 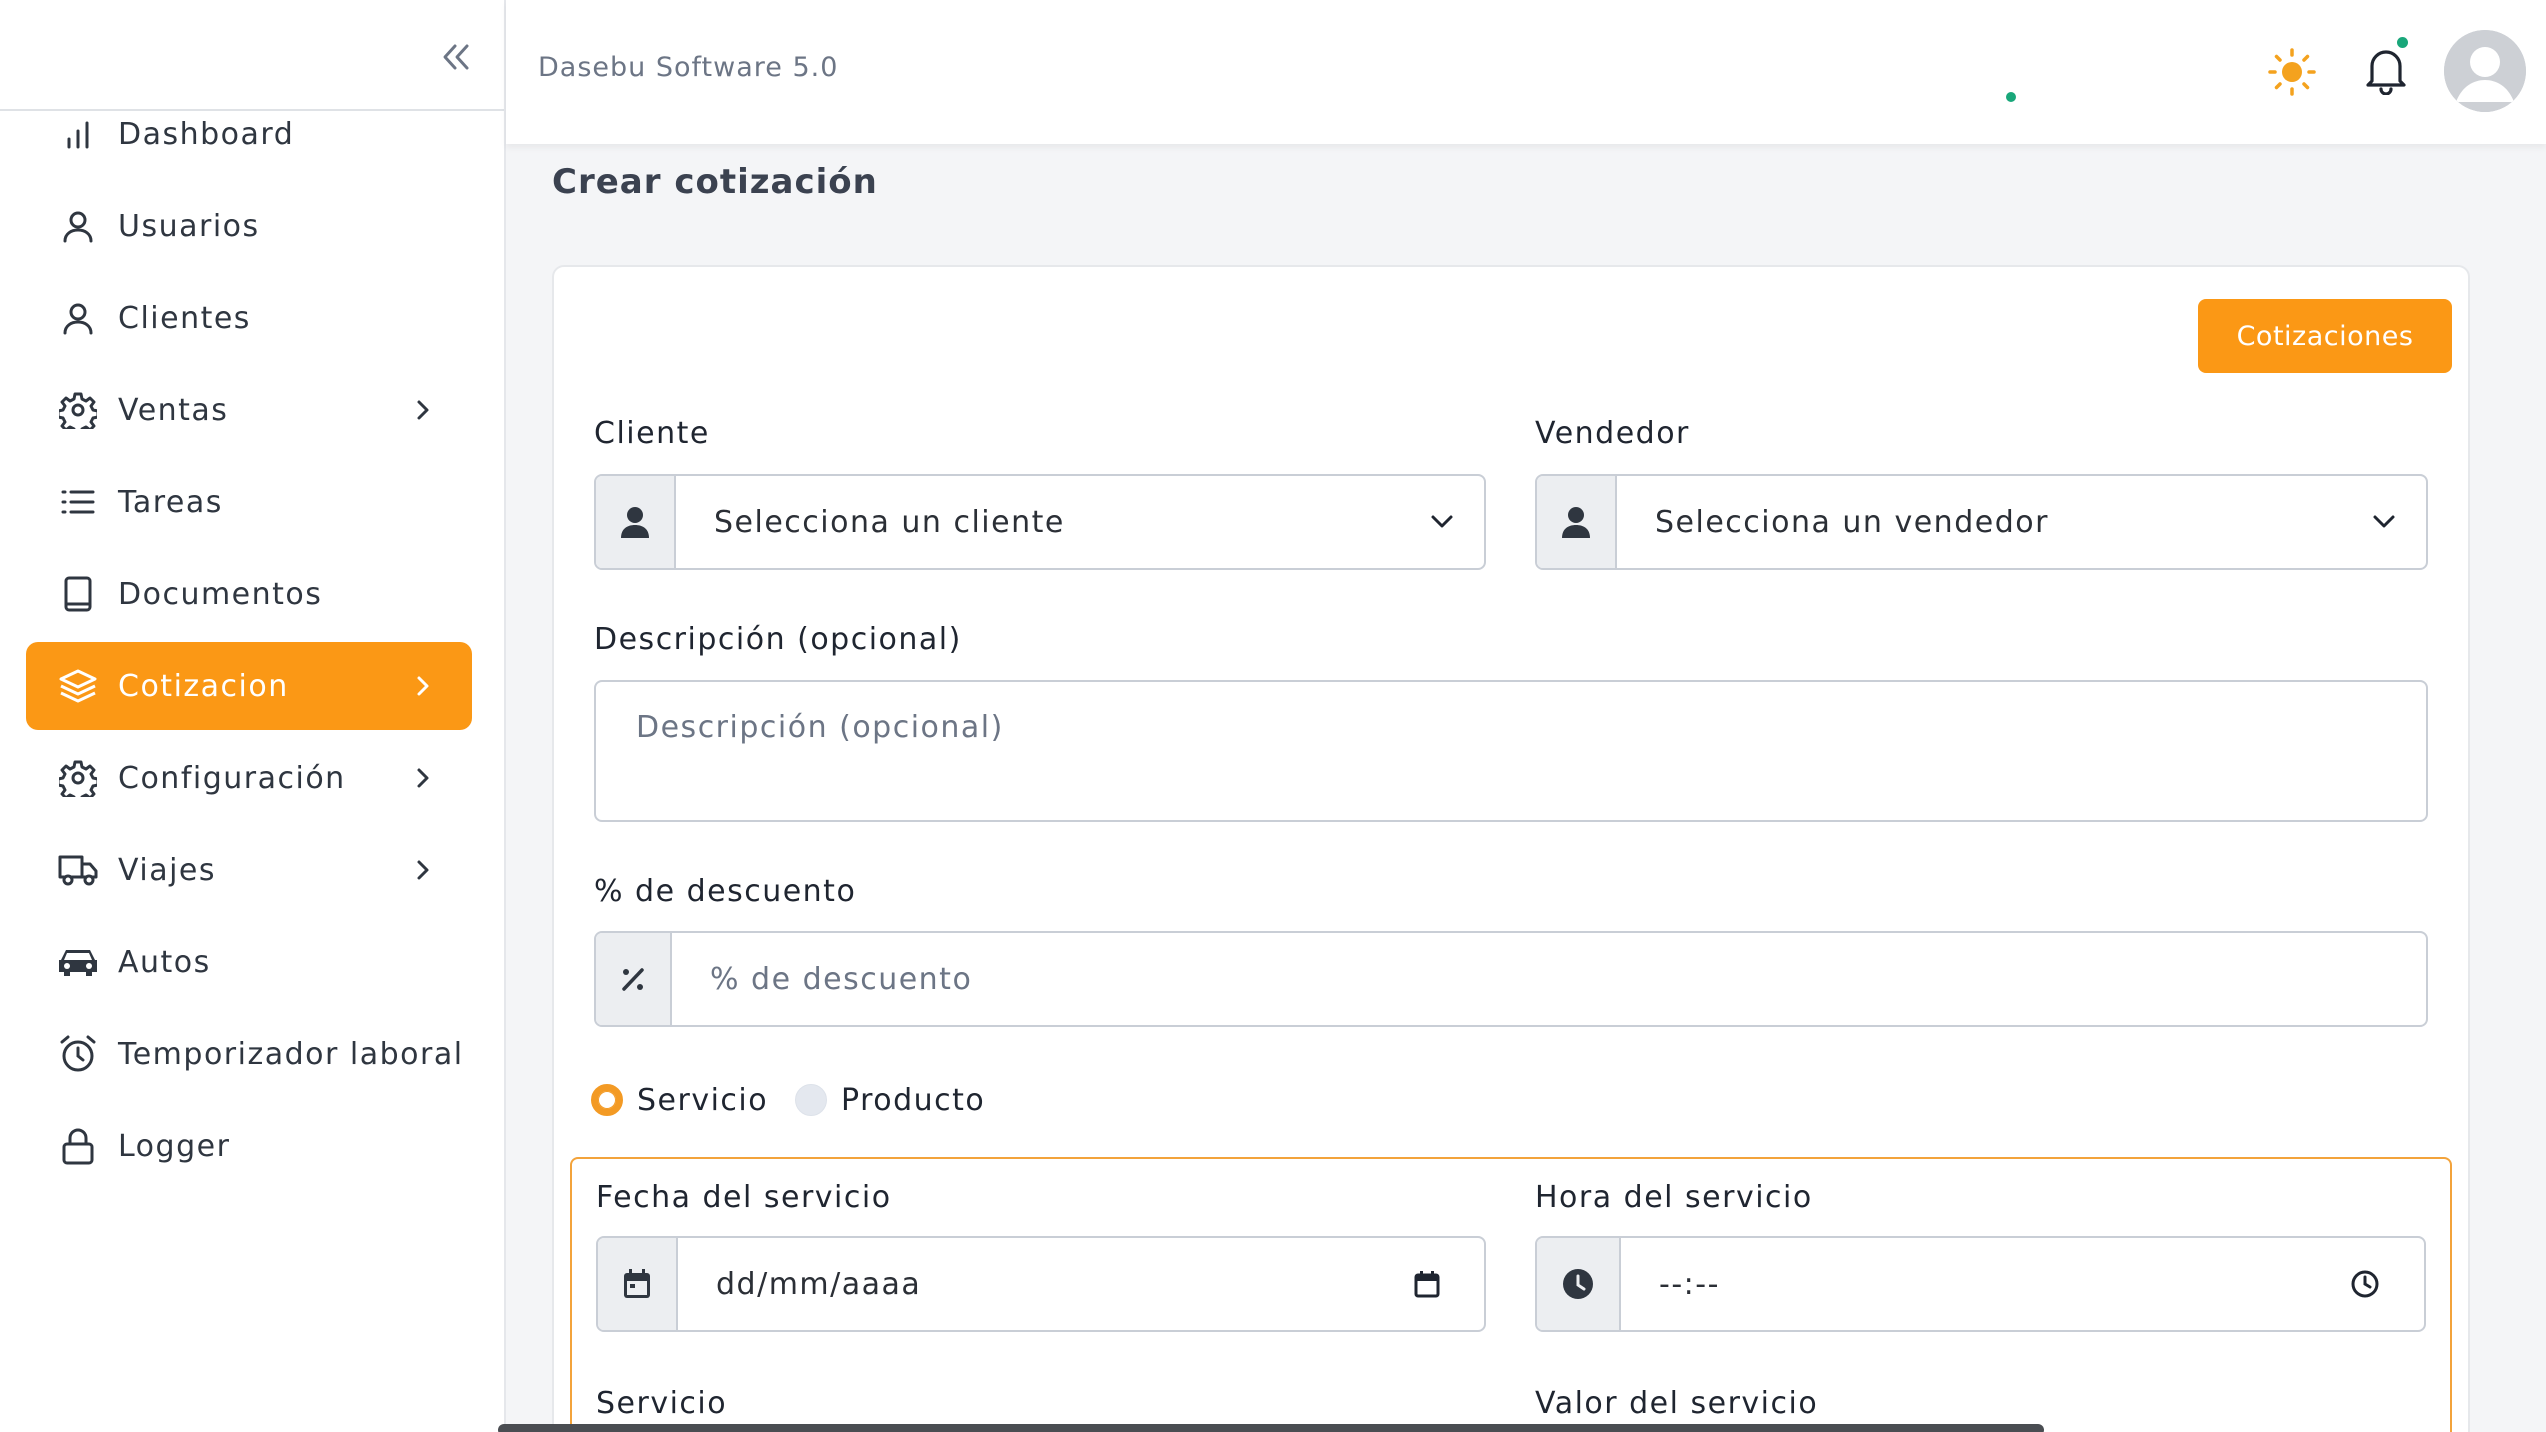 I want to click on avatar, so click(x=2485, y=71).